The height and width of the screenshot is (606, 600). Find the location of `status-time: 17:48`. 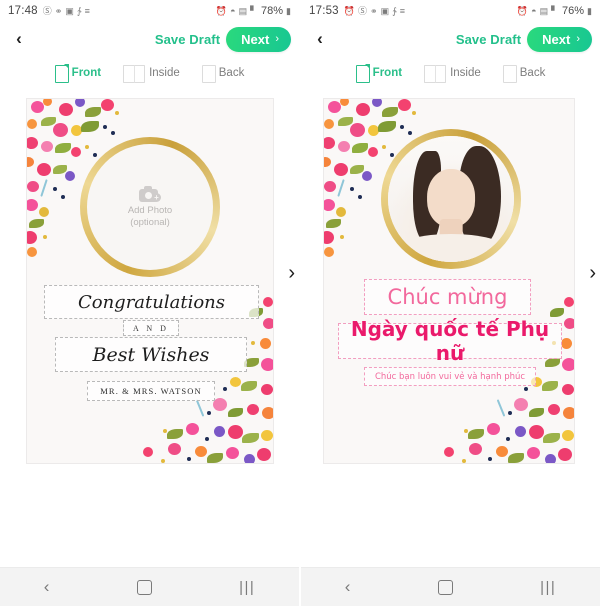

status-time: 17:48 is located at coordinates (23, 11).